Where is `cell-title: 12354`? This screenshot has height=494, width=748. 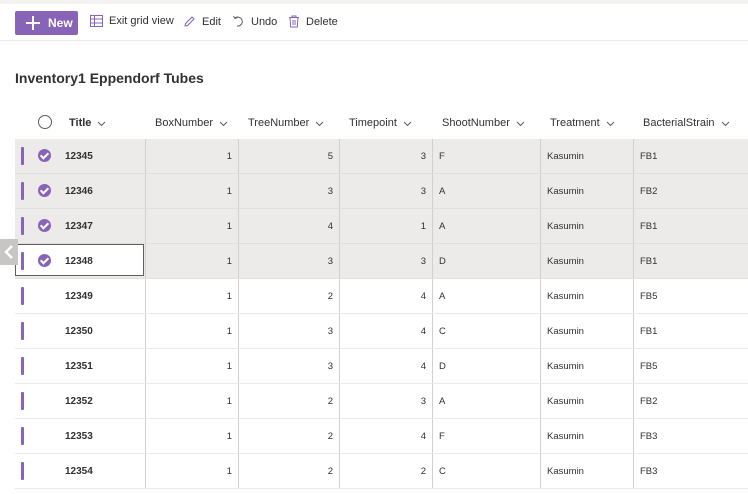
cell-title: 12354 is located at coordinates (105, 471).